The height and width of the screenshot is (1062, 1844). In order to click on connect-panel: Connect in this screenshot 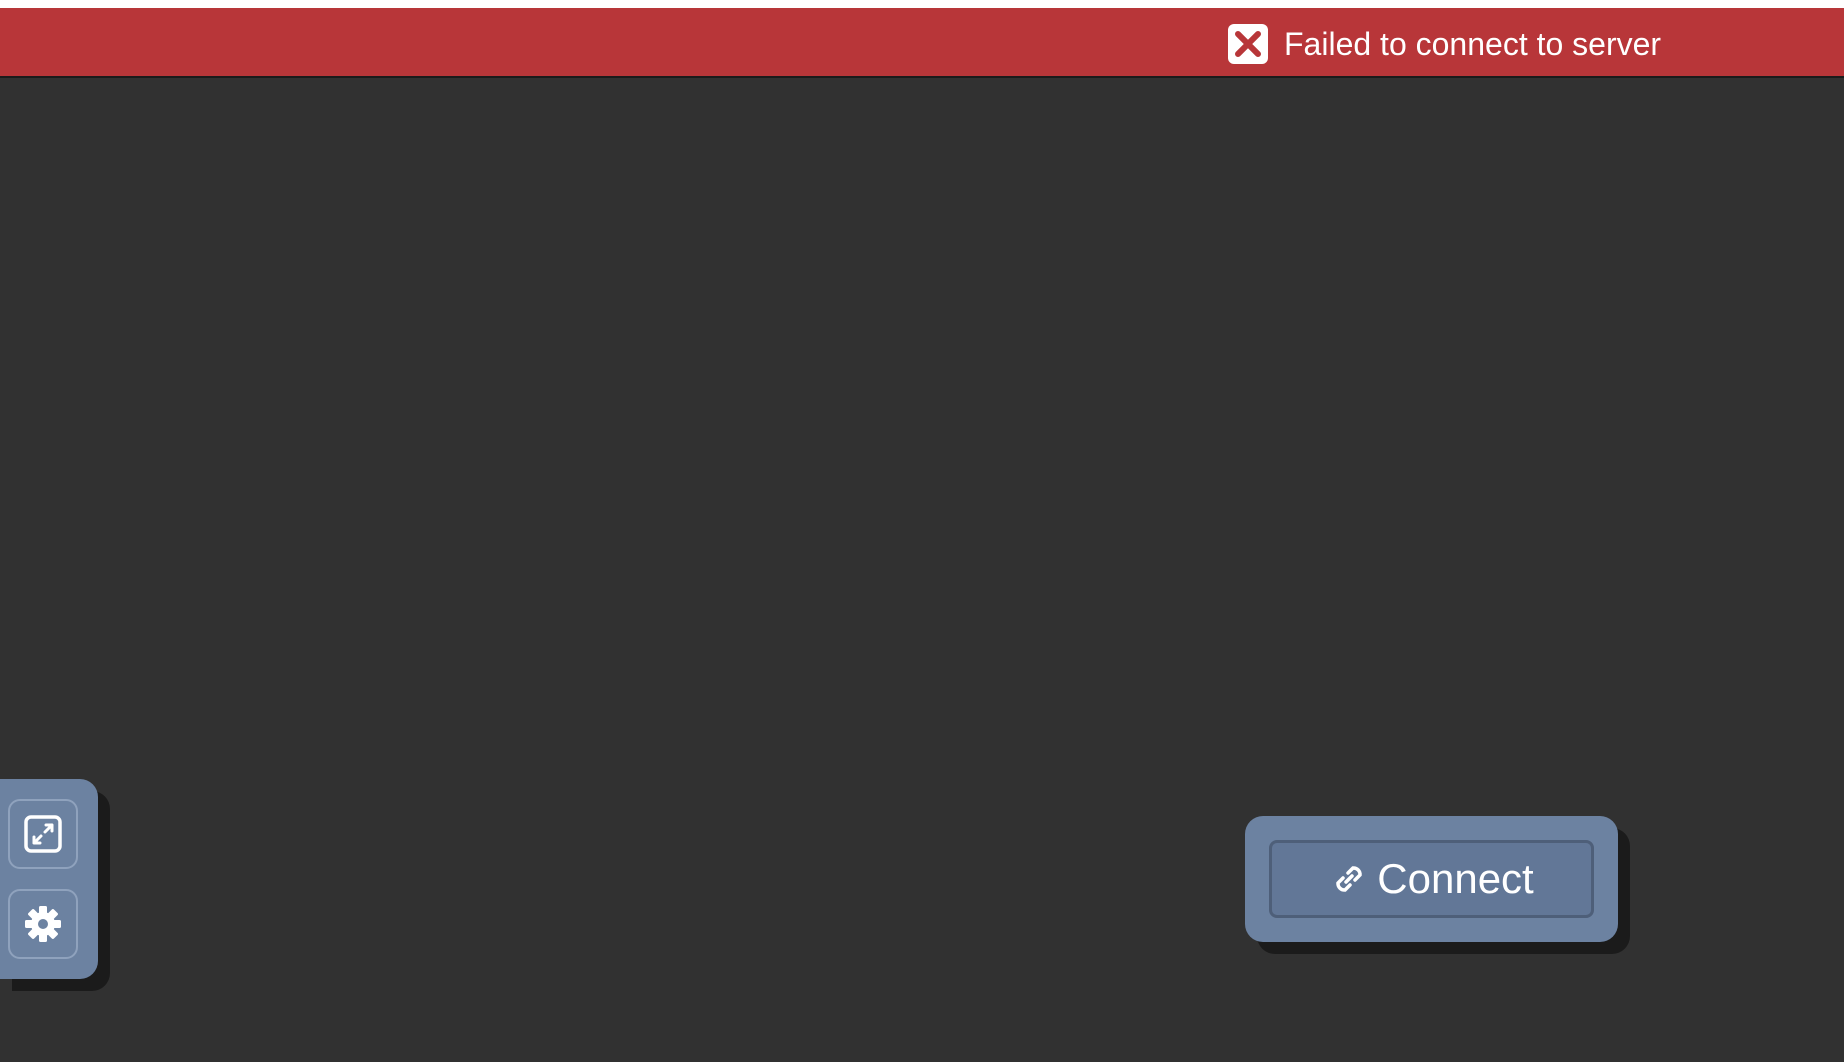, I will do `click(1431, 879)`.